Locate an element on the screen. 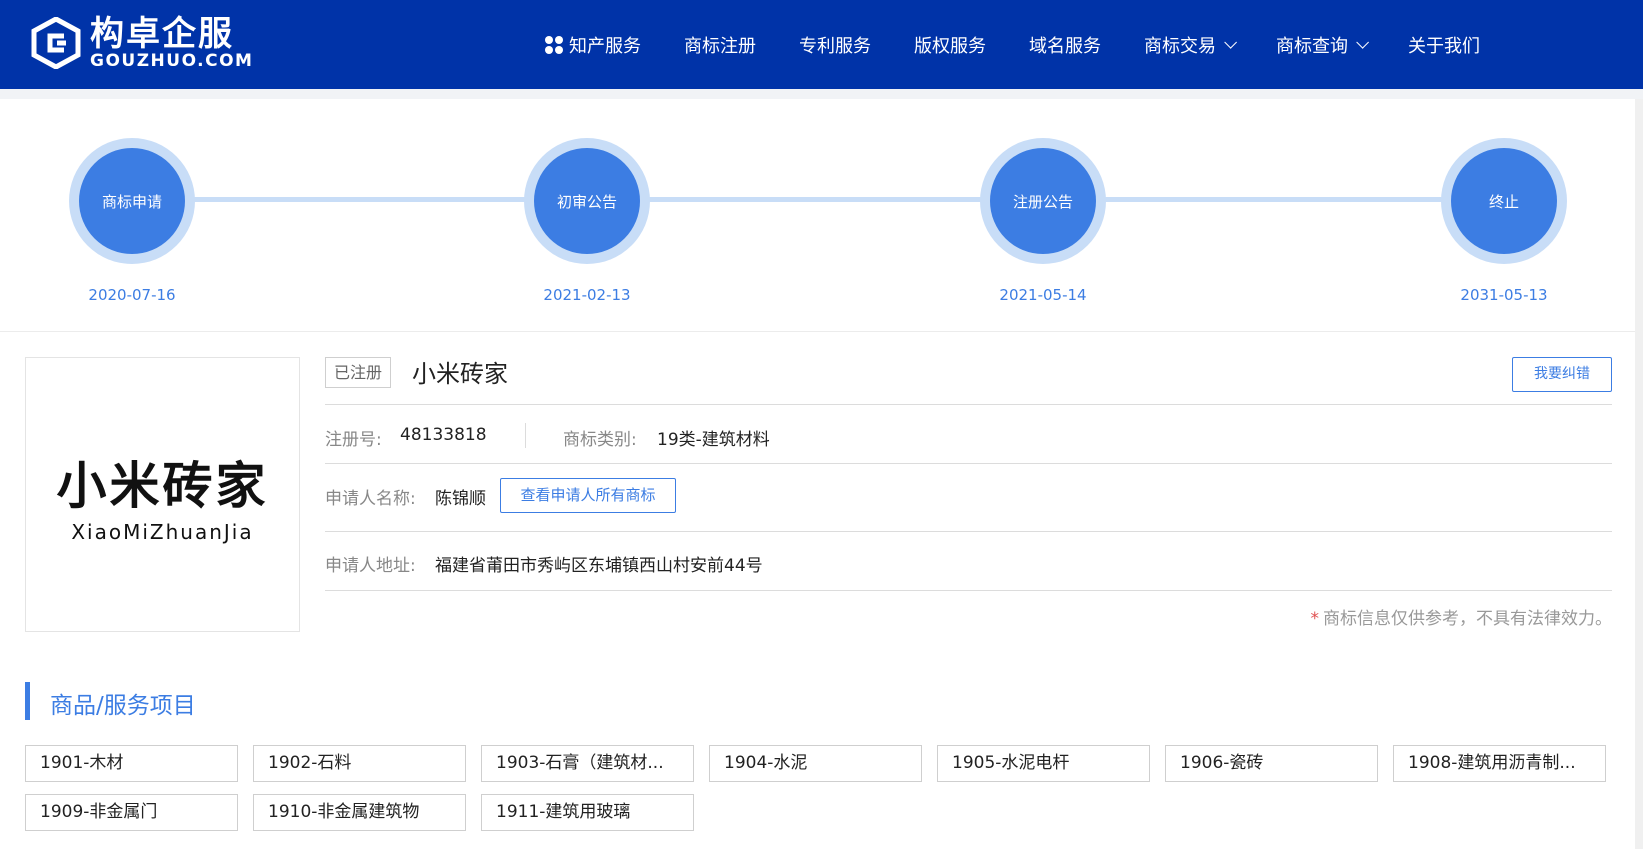 Image resolution: width=1643 pixels, height=849 pixels. class-label: 商标类别: is located at coordinates (600, 440).